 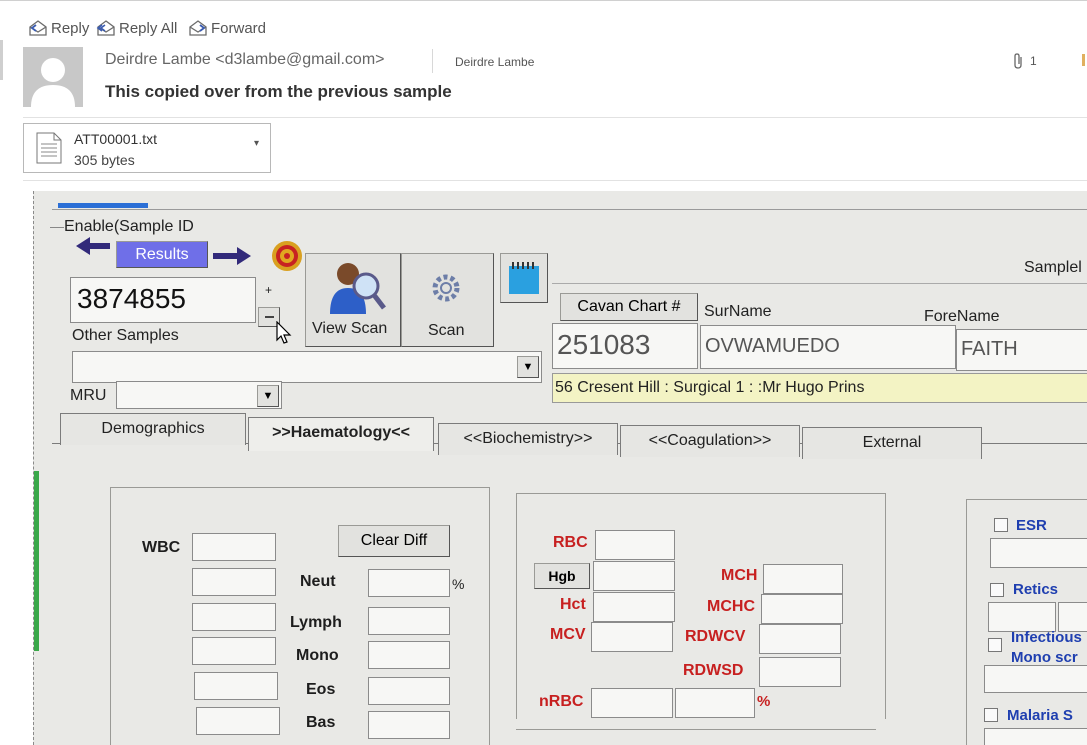 I want to click on green-edge, so click(x=36, y=561).